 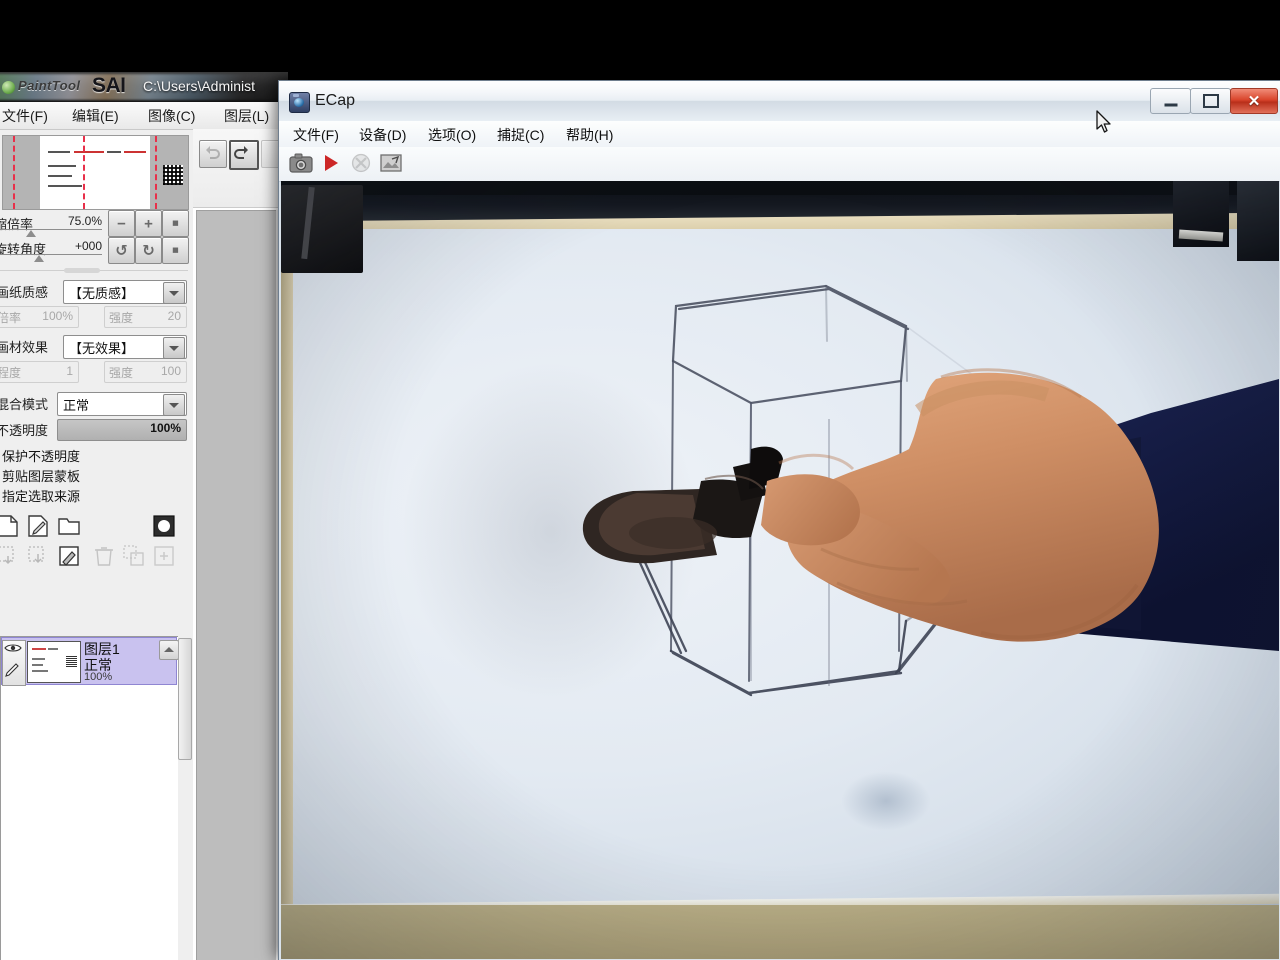 What do you see at coordinates (175, 223) in the screenshot?
I see `zoom-reset-button: ■` at bounding box center [175, 223].